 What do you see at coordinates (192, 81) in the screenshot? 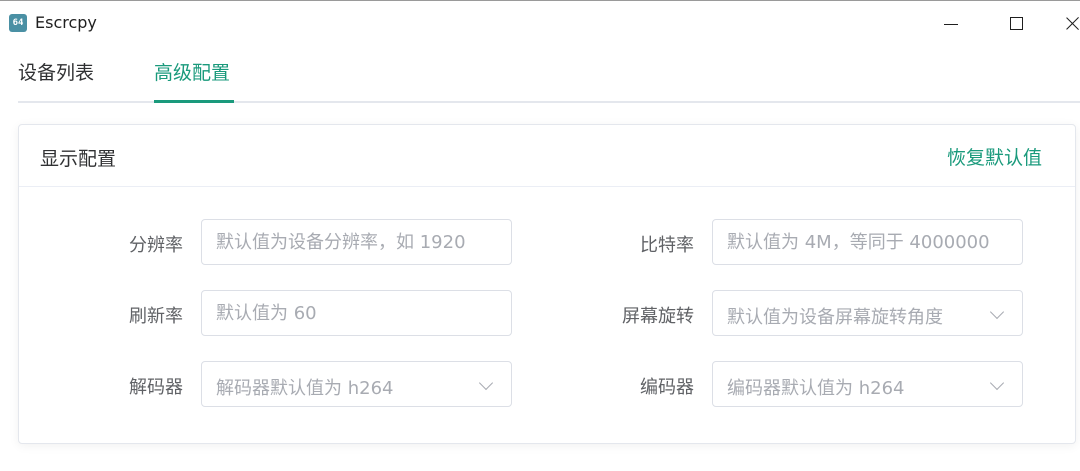
I see `tab-advanced-config: 高级配置` at bounding box center [192, 81].